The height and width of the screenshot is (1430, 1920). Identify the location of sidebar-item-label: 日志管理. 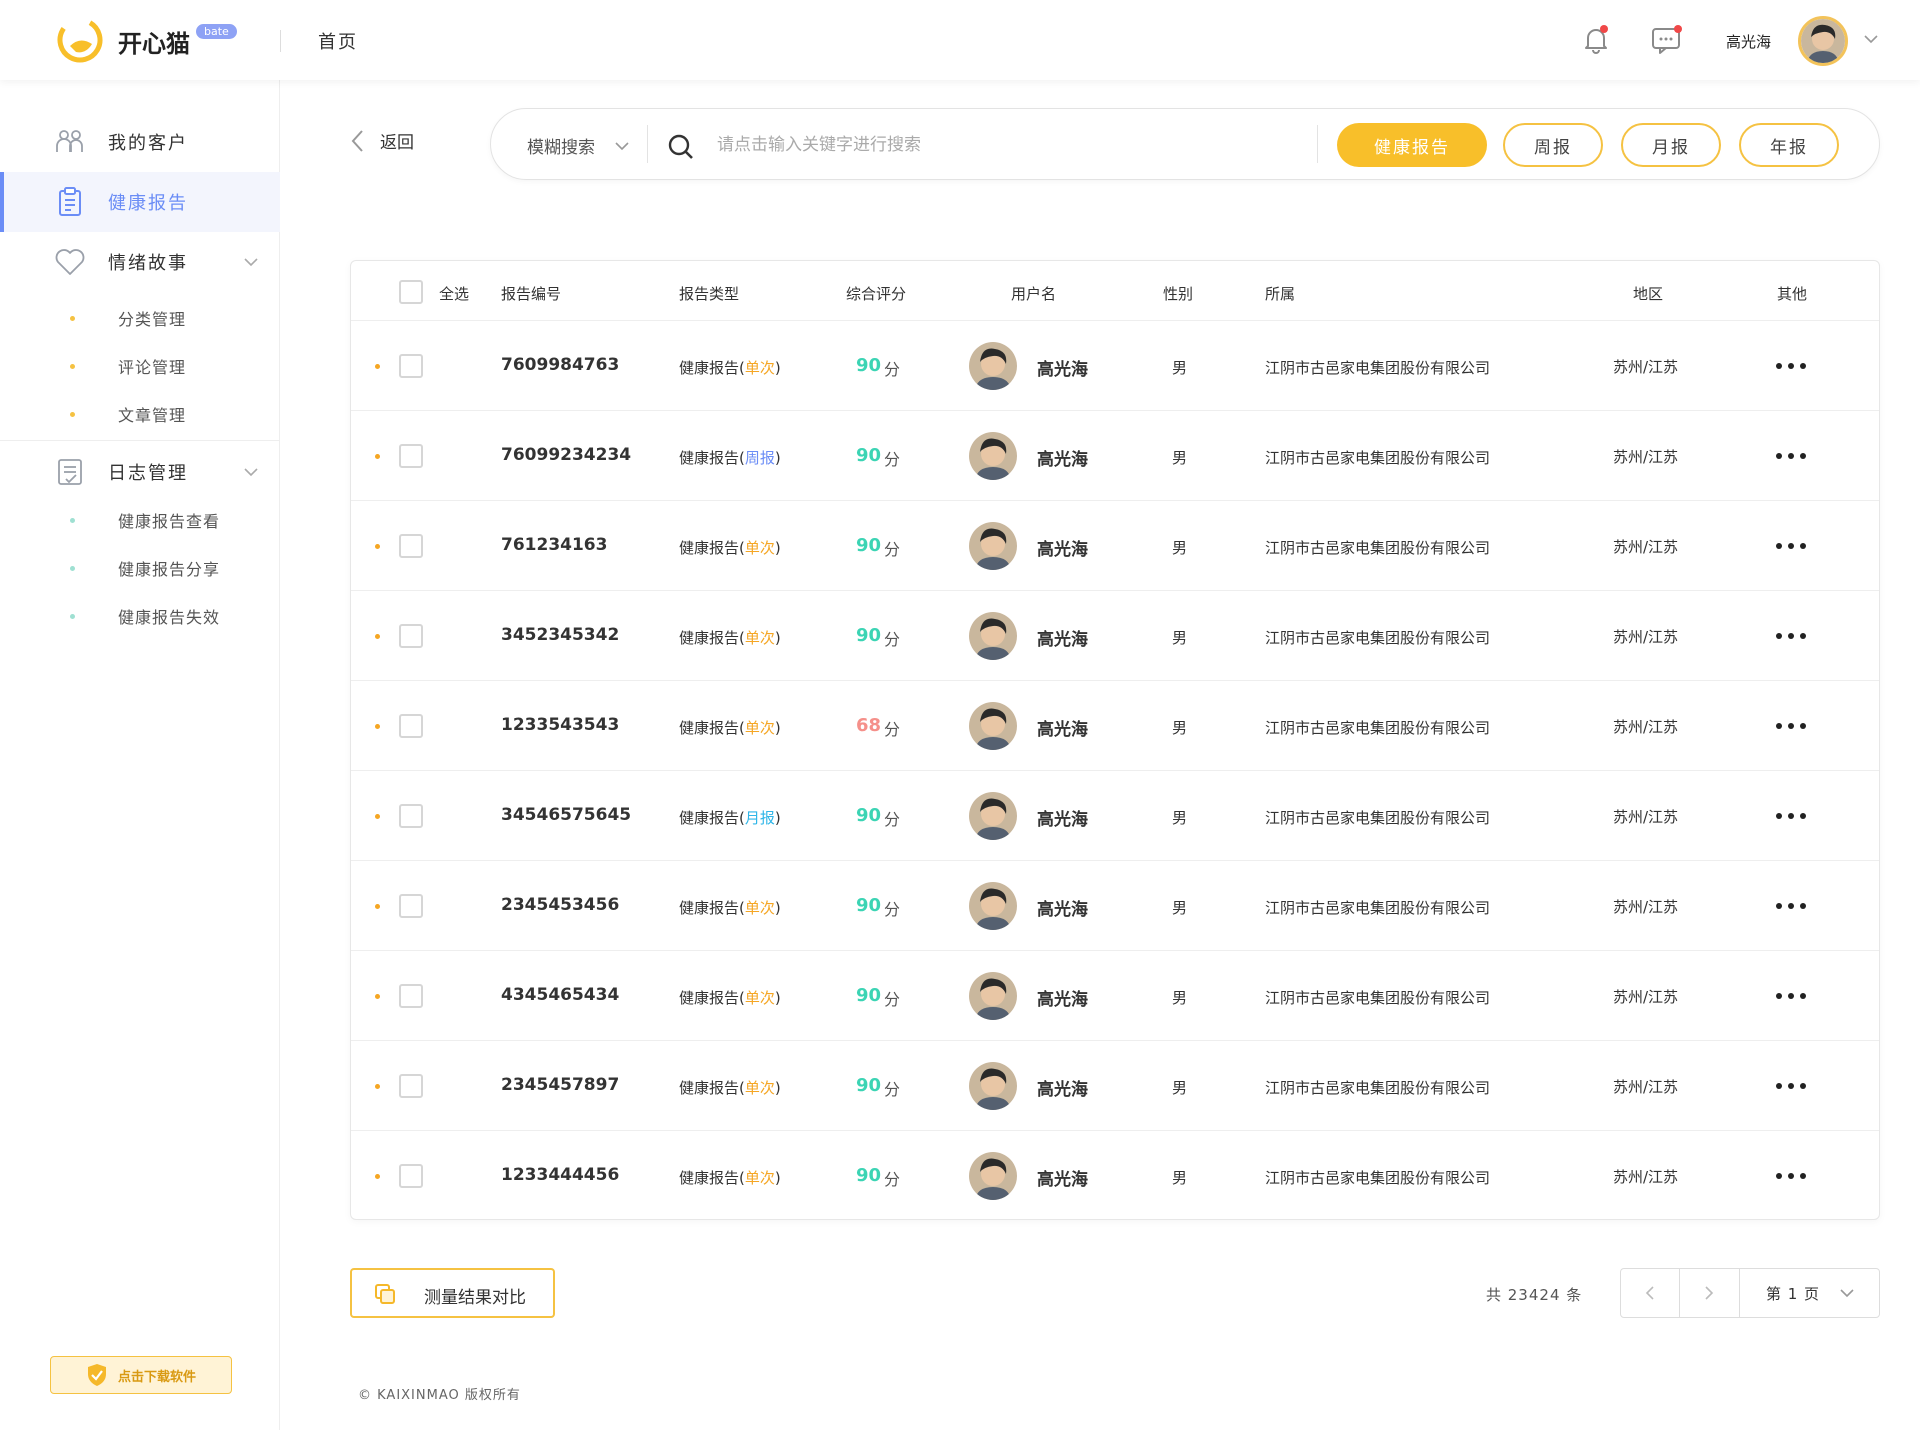
(148, 473).